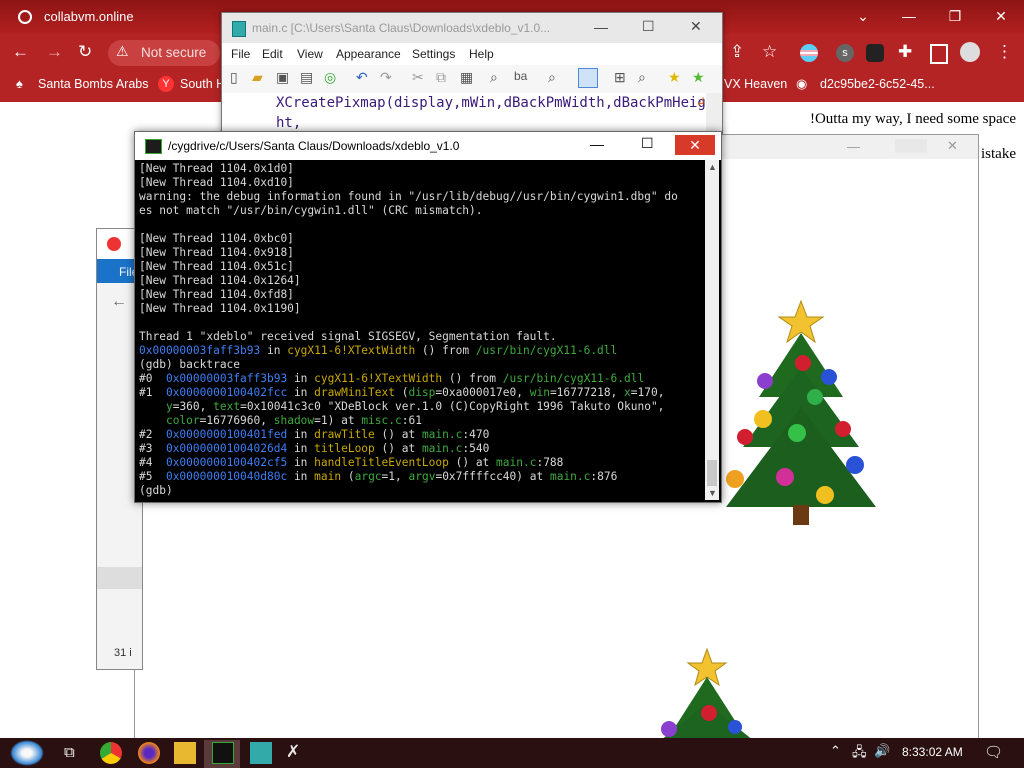  Describe the element at coordinates (993, 752) in the screenshot. I see `notifications-icon: 🗨` at that location.